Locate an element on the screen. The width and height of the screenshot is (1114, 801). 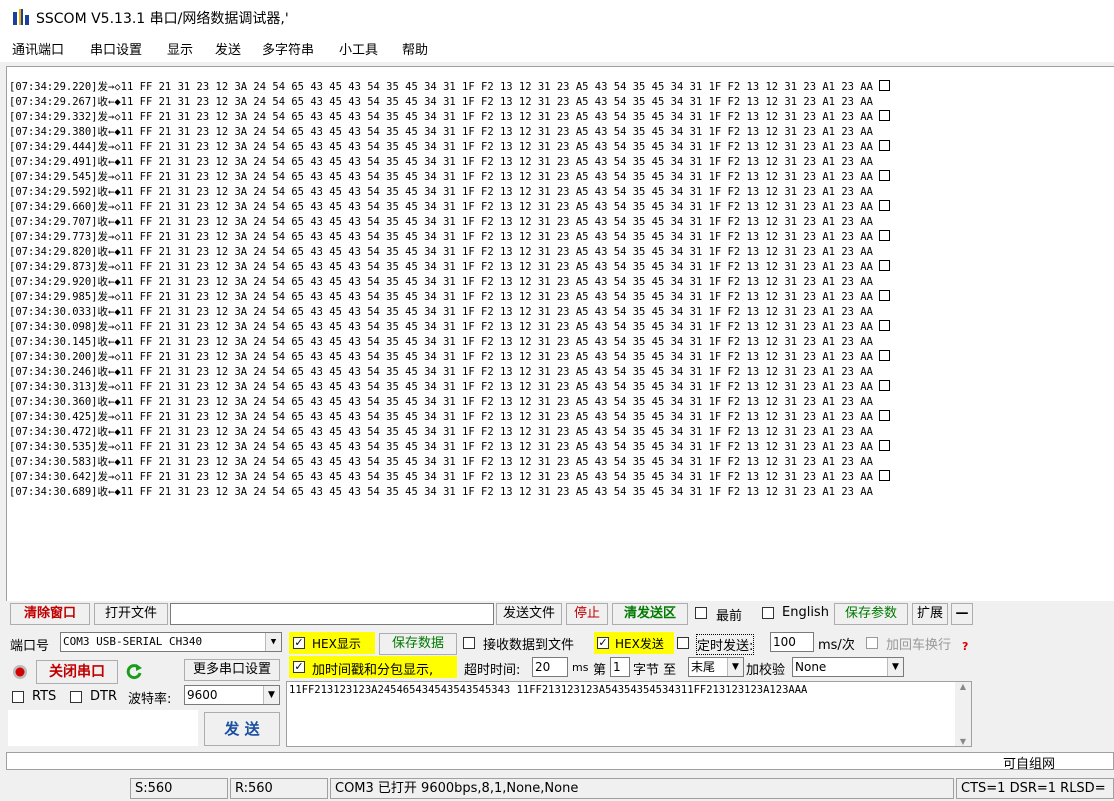
log-timestamp: [07:34:29.220] is located at coordinates (53, 87).